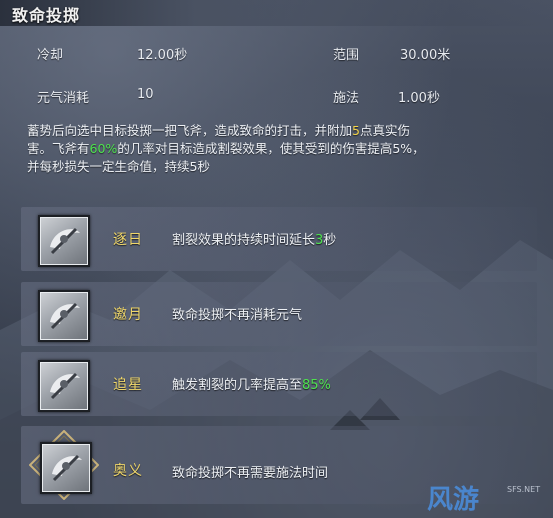  I want to click on desc-line-3: 并每秒损失一定生命值，持续5秒, so click(118, 166).